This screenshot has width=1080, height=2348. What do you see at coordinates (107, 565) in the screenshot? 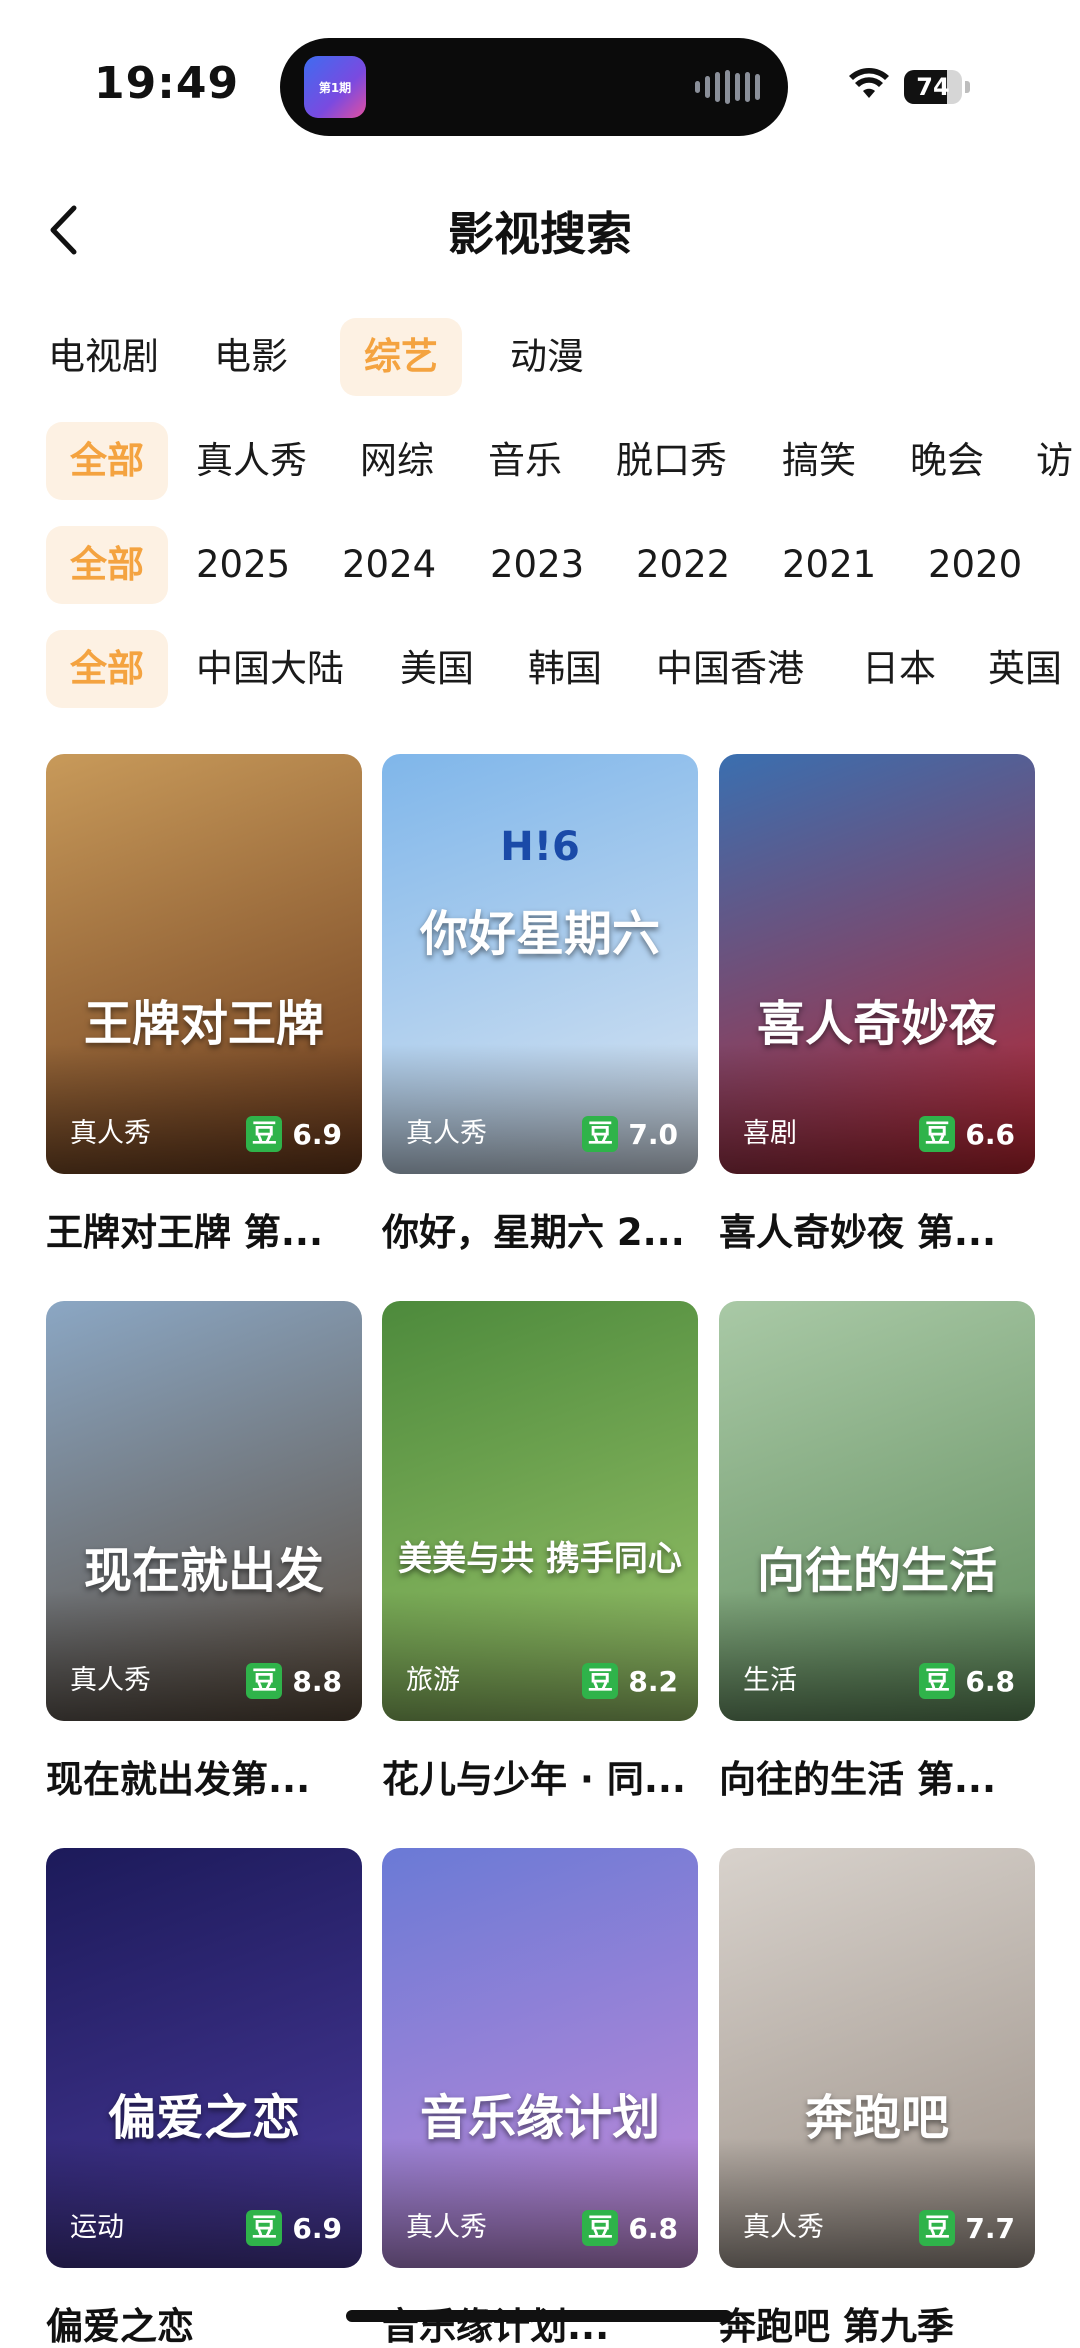
I see `year-filter-all: 全部` at bounding box center [107, 565].